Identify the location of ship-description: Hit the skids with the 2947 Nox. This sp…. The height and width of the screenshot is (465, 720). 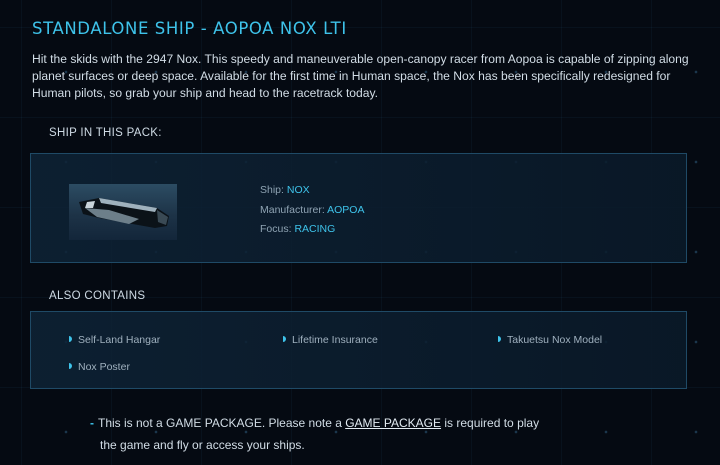
(360, 76).